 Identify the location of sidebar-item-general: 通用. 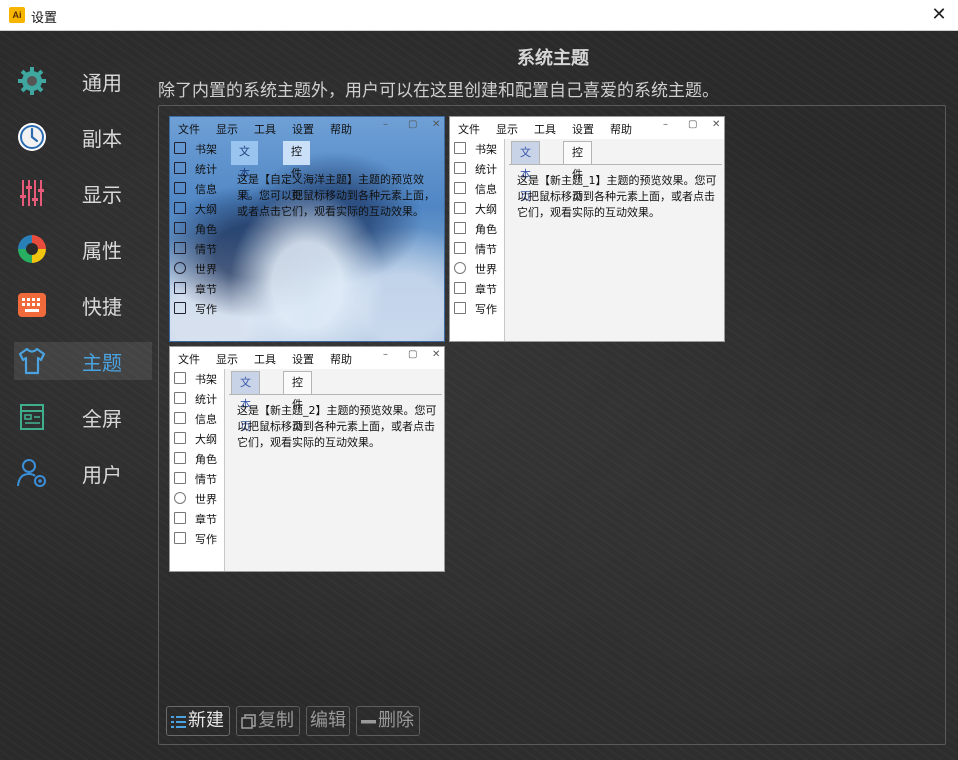
(83, 81).